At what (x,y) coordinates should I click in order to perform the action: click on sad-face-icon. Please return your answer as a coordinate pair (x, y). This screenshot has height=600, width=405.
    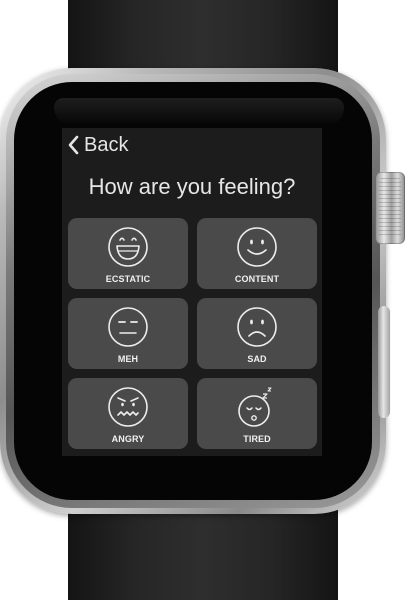
    Looking at the image, I should click on (257, 327).